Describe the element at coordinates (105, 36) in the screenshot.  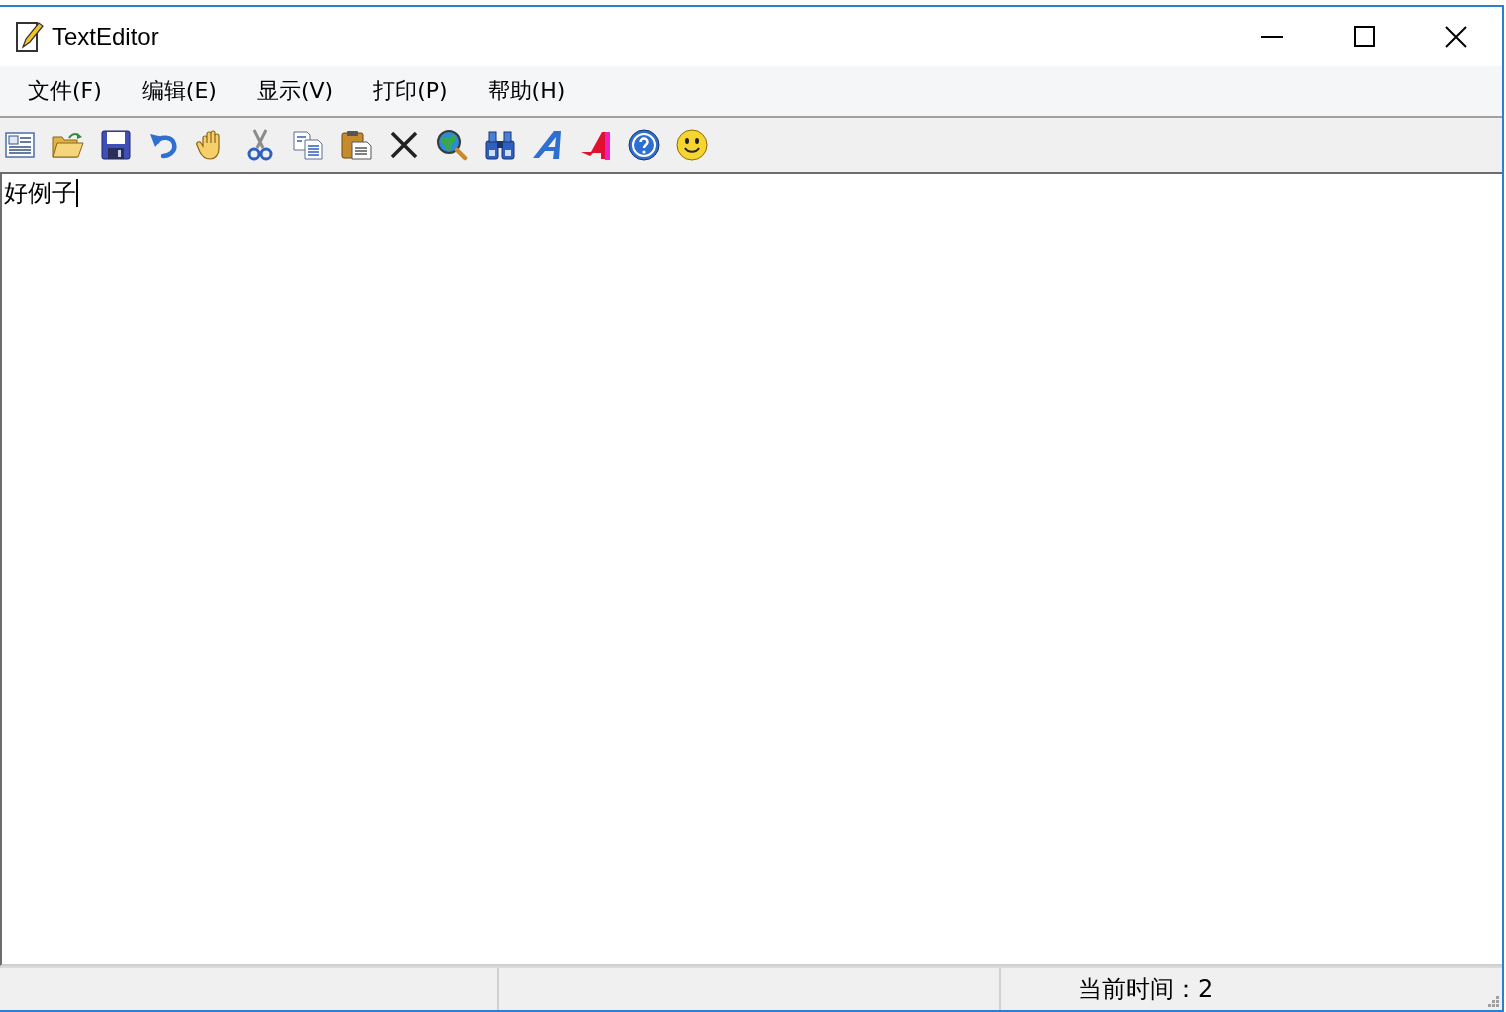
I see `window-title: TextEditor` at that location.